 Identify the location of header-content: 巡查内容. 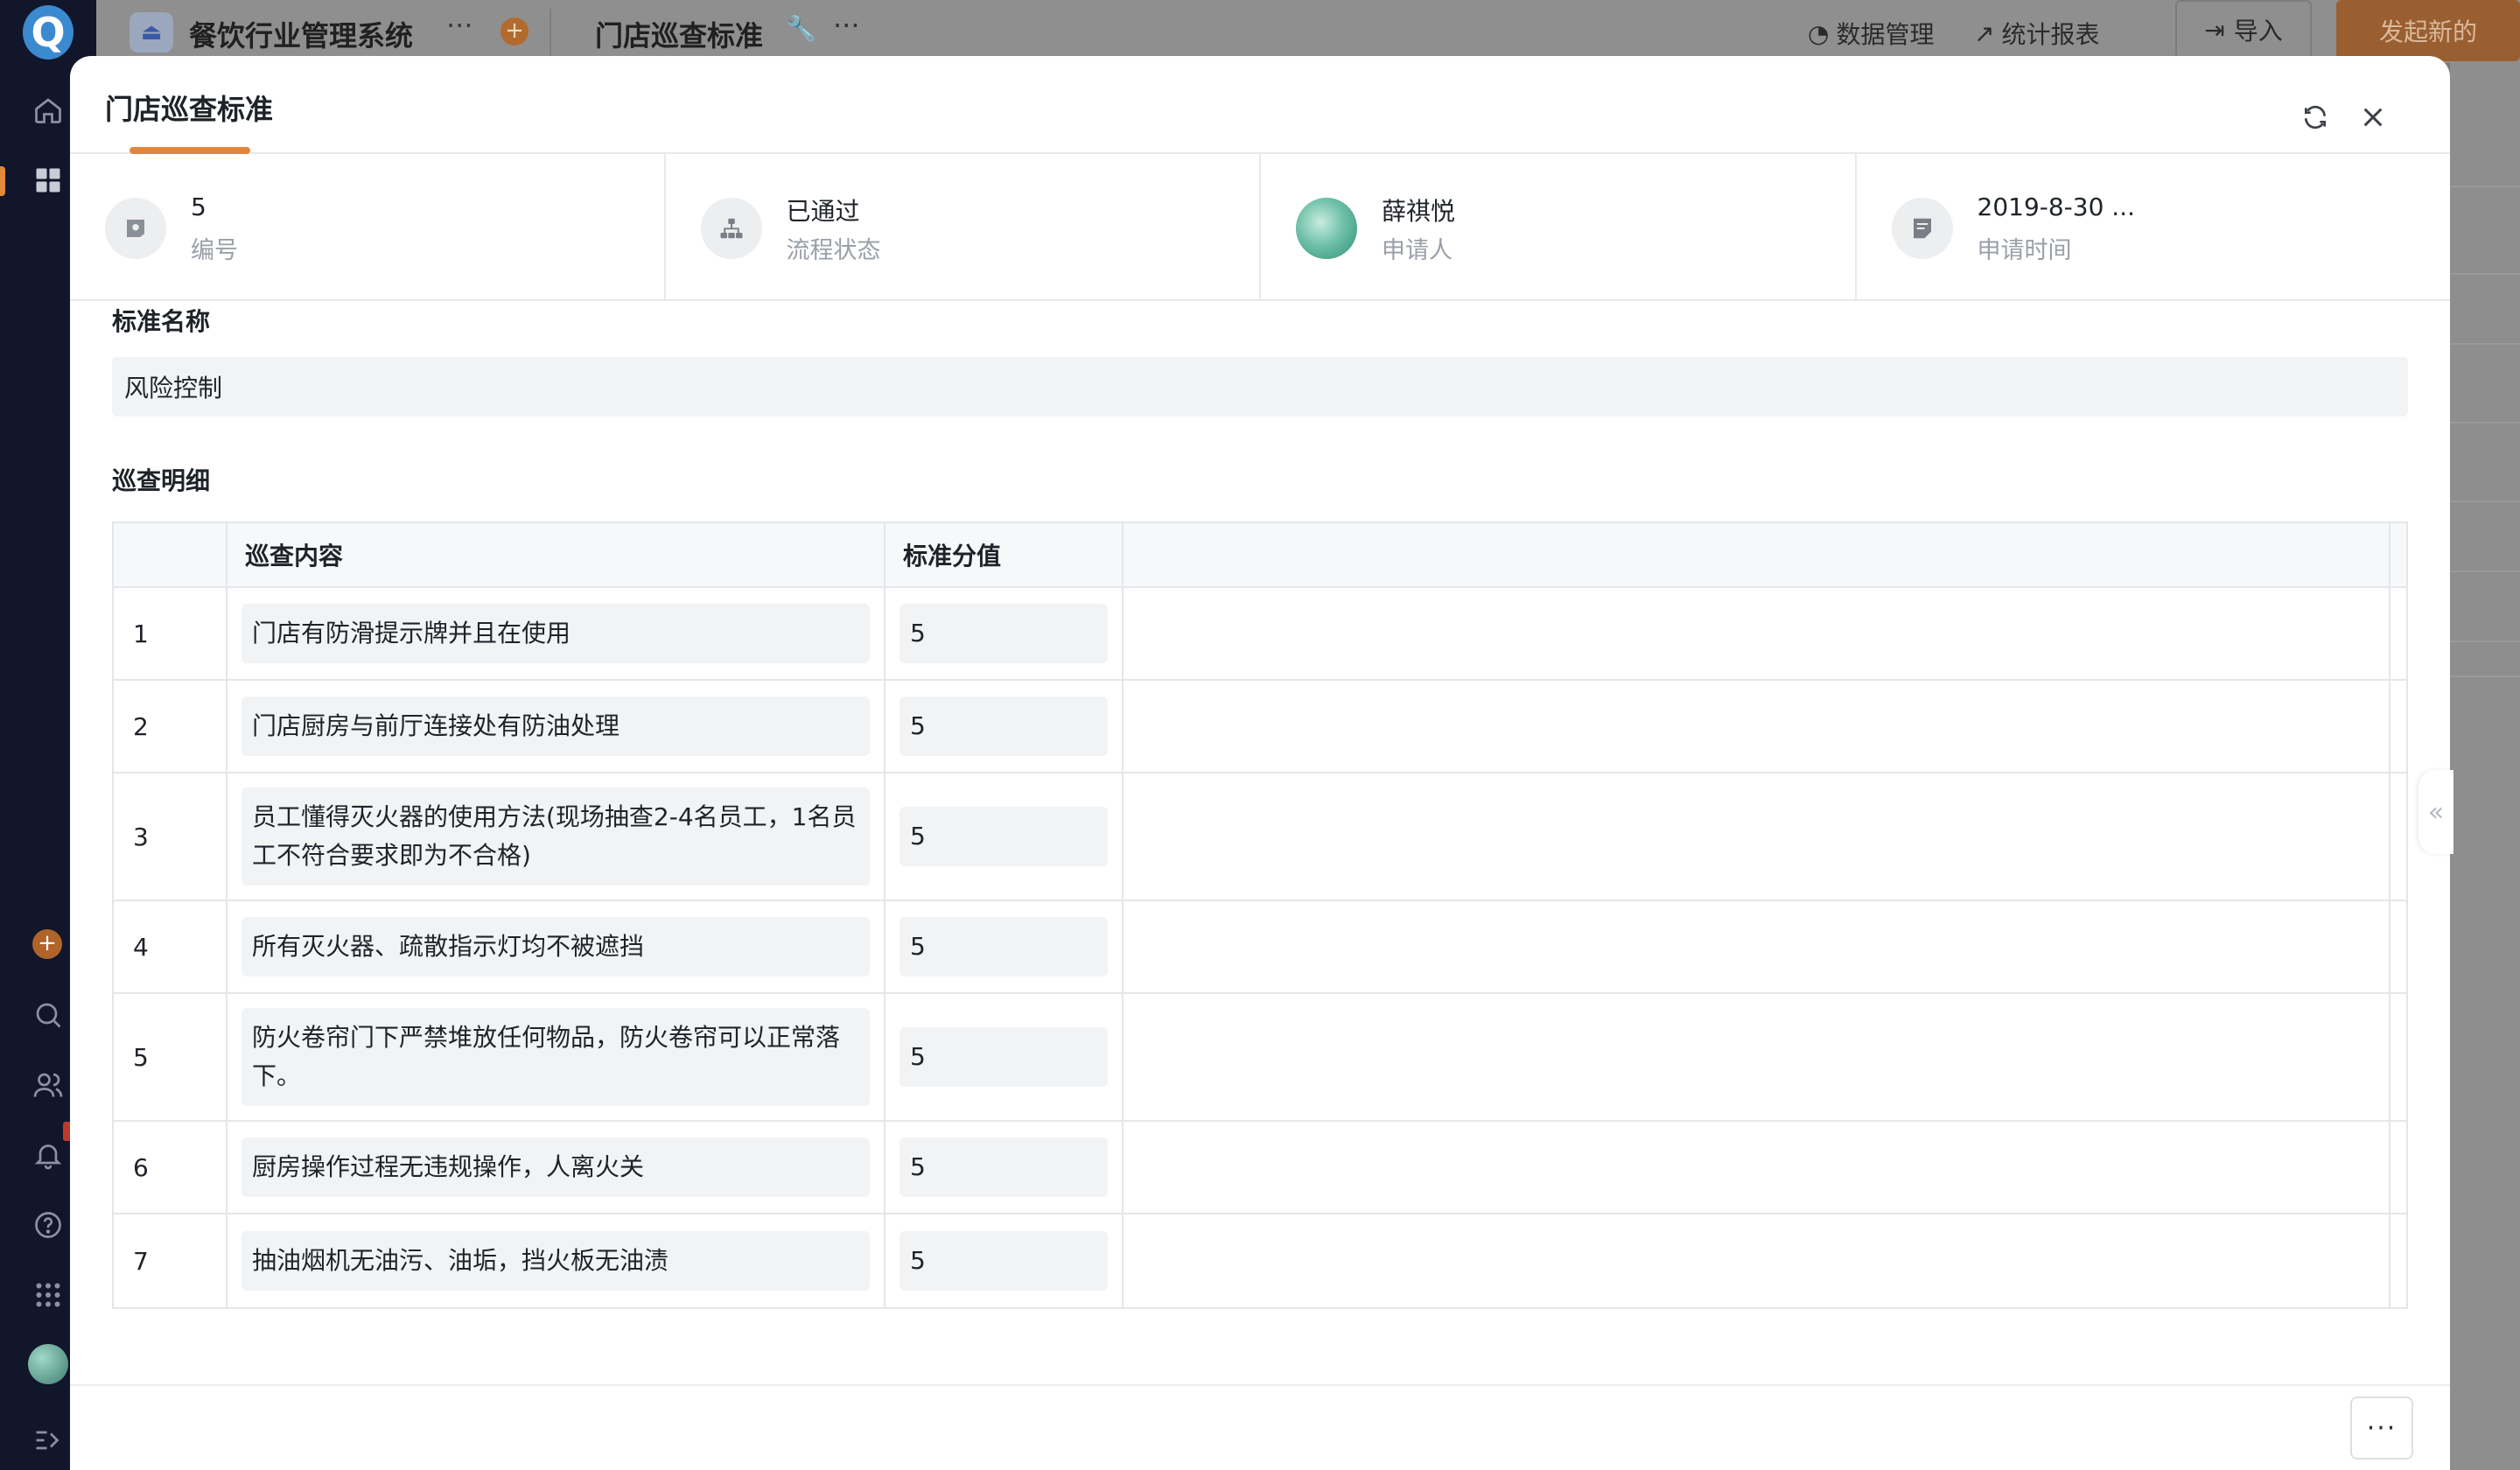
(557, 554).